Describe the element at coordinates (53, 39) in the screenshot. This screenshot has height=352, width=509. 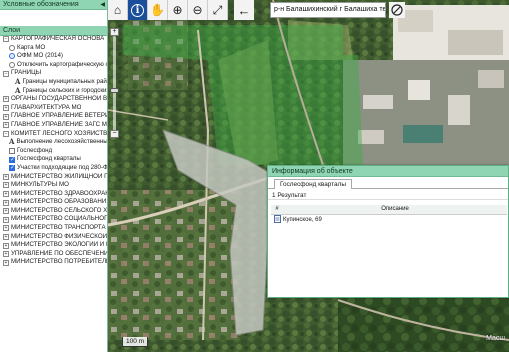
I see `layer-row: − КАРТОГРАФИЧЕСКАЯ ОСНОВА` at that location.